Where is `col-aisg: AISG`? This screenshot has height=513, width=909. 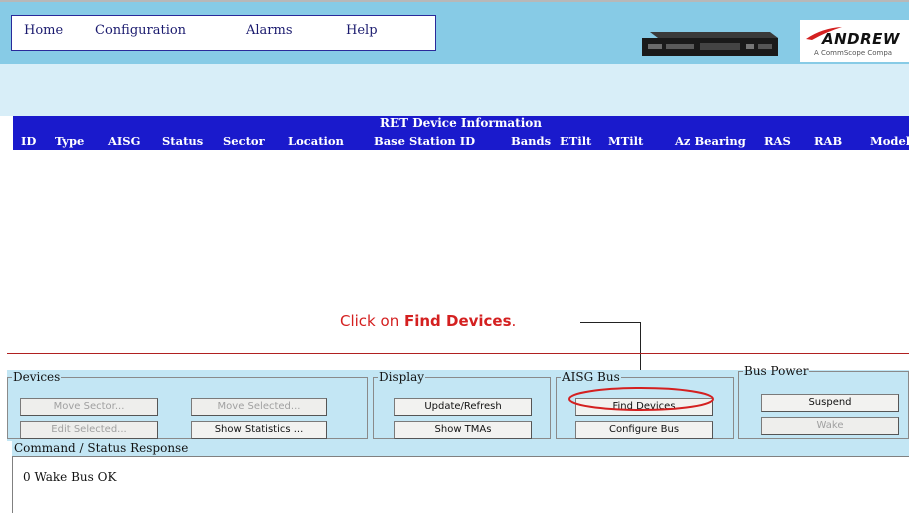 col-aisg: AISG is located at coordinates (124, 141).